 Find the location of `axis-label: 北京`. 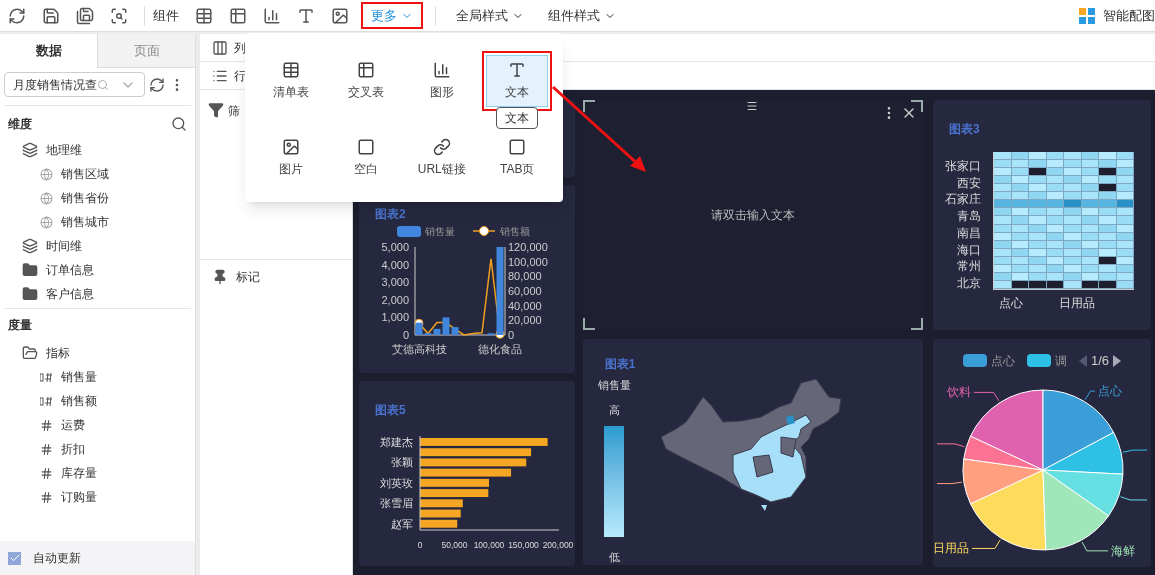

axis-label: 北京 is located at coordinates (969, 282).